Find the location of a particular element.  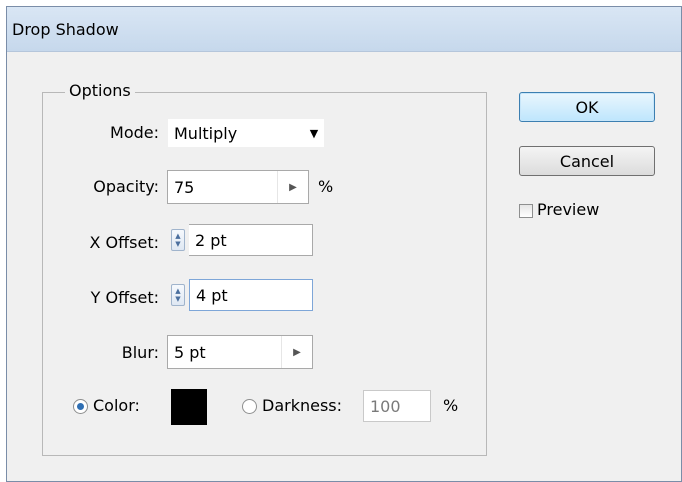

blur-popup-arrow-icon: ▶ is located at coordinates (296, 352).